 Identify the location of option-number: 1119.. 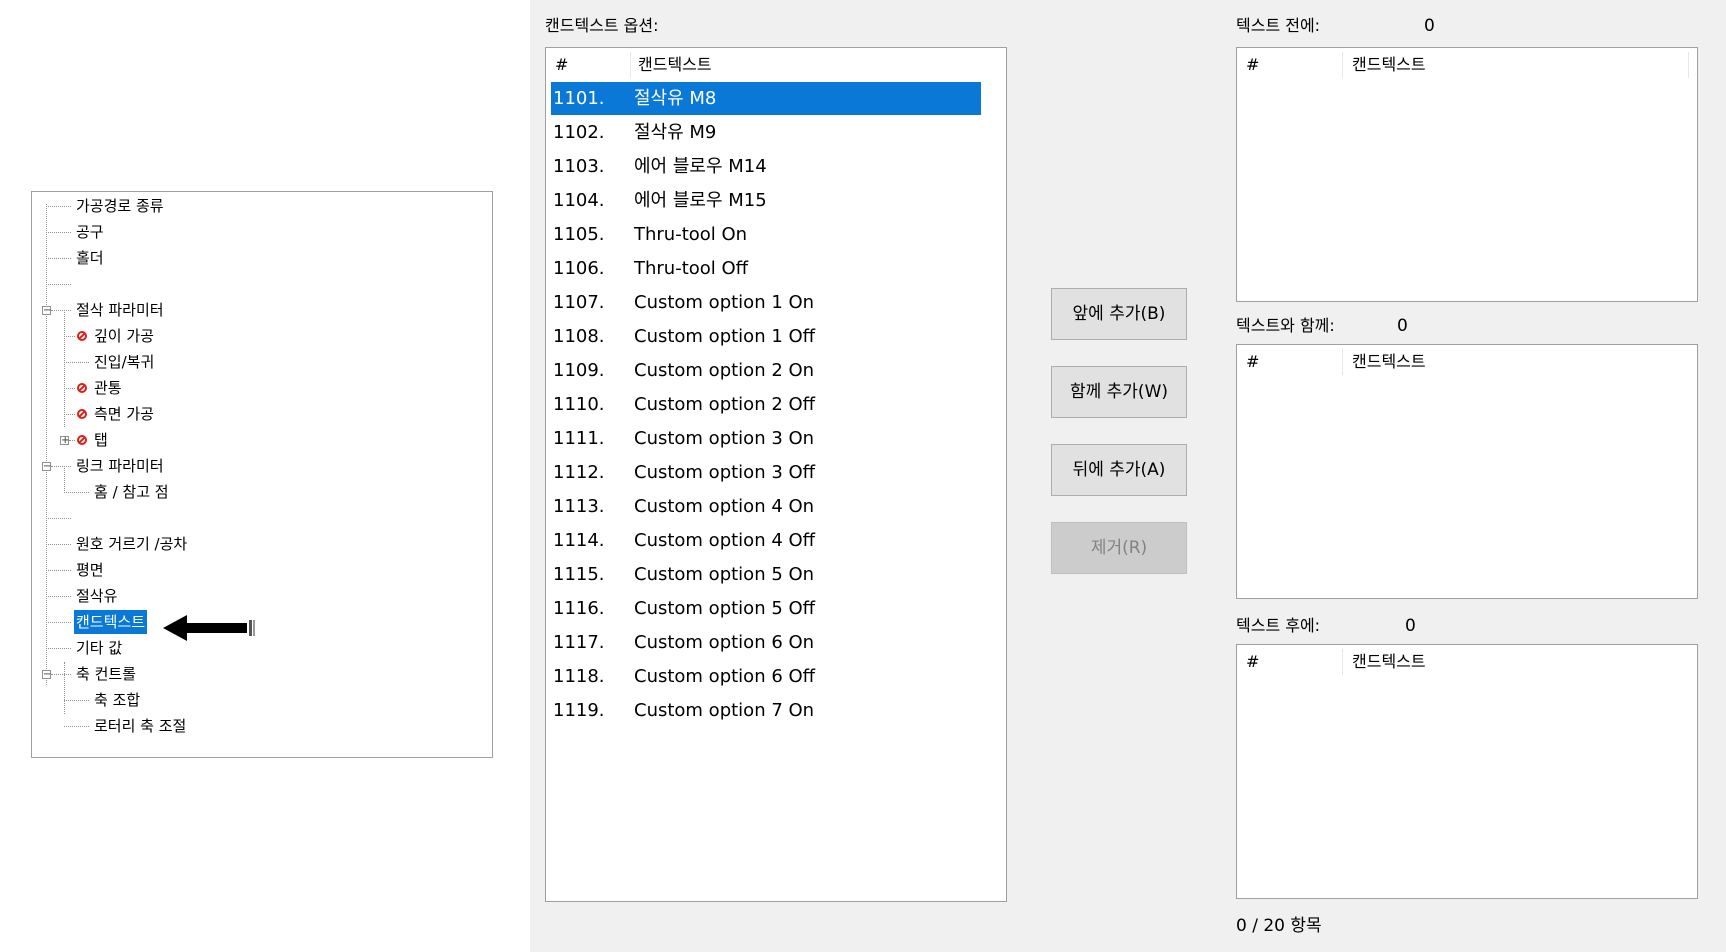
(579, 710).